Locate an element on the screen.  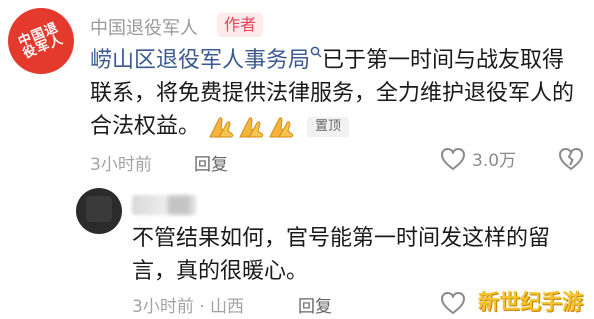
author-badge: 作者 is located at coordinates (240, 25).